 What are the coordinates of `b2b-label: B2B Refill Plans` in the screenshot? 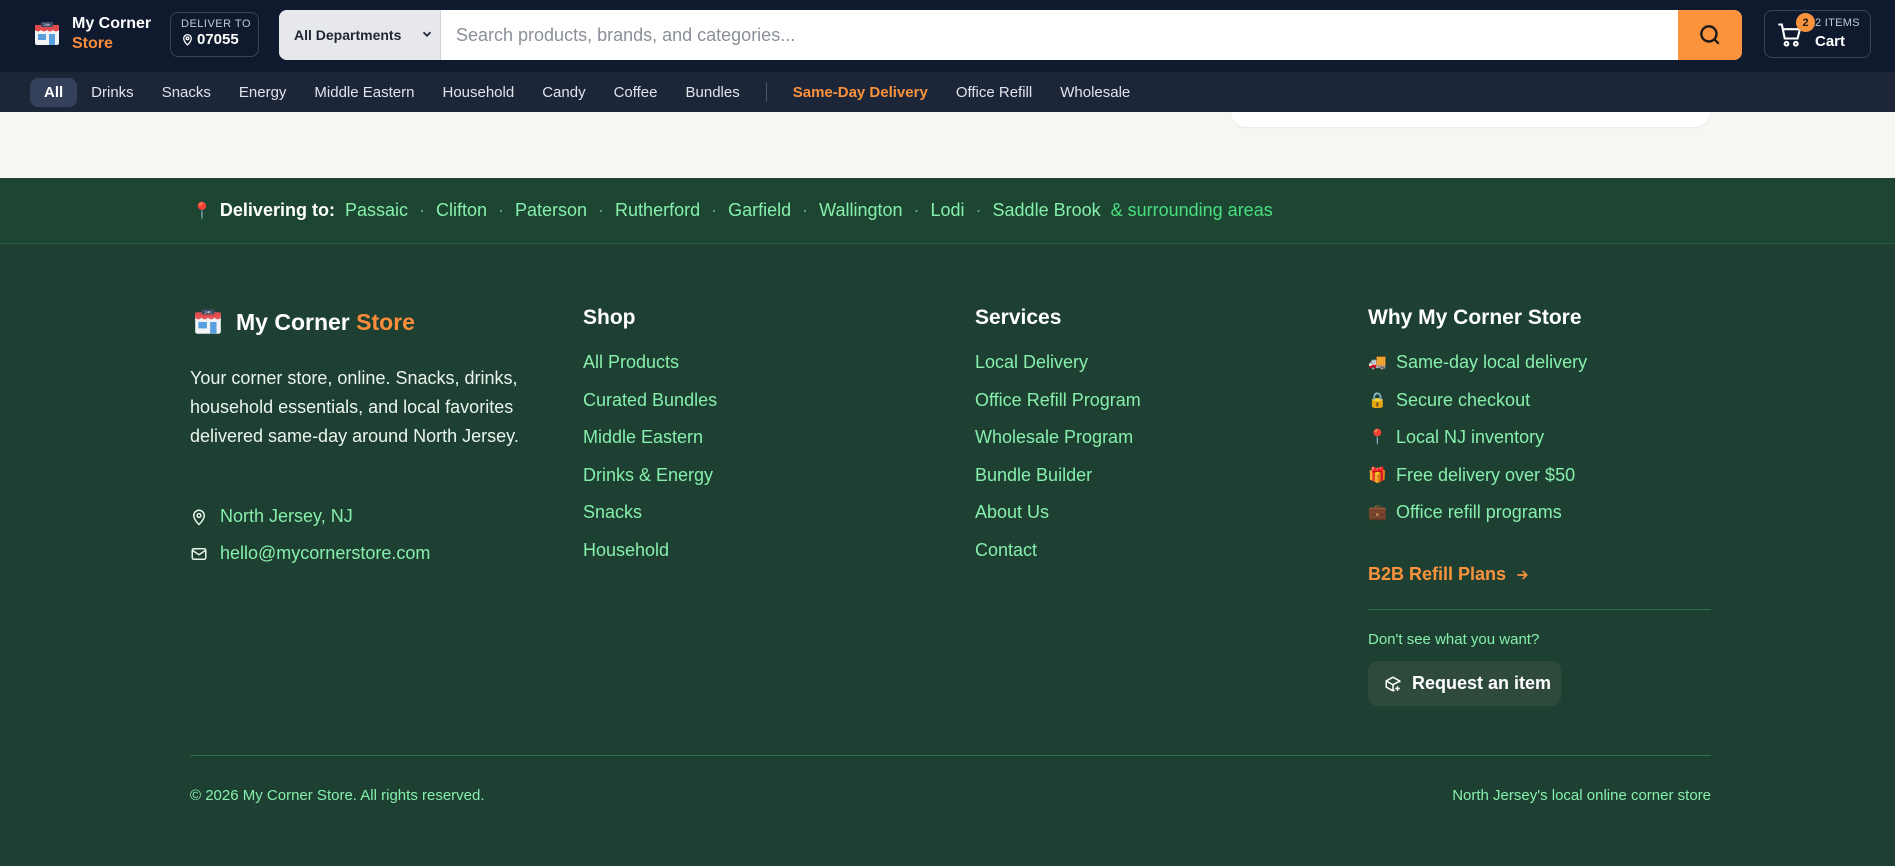 It's located at (1437, 574).